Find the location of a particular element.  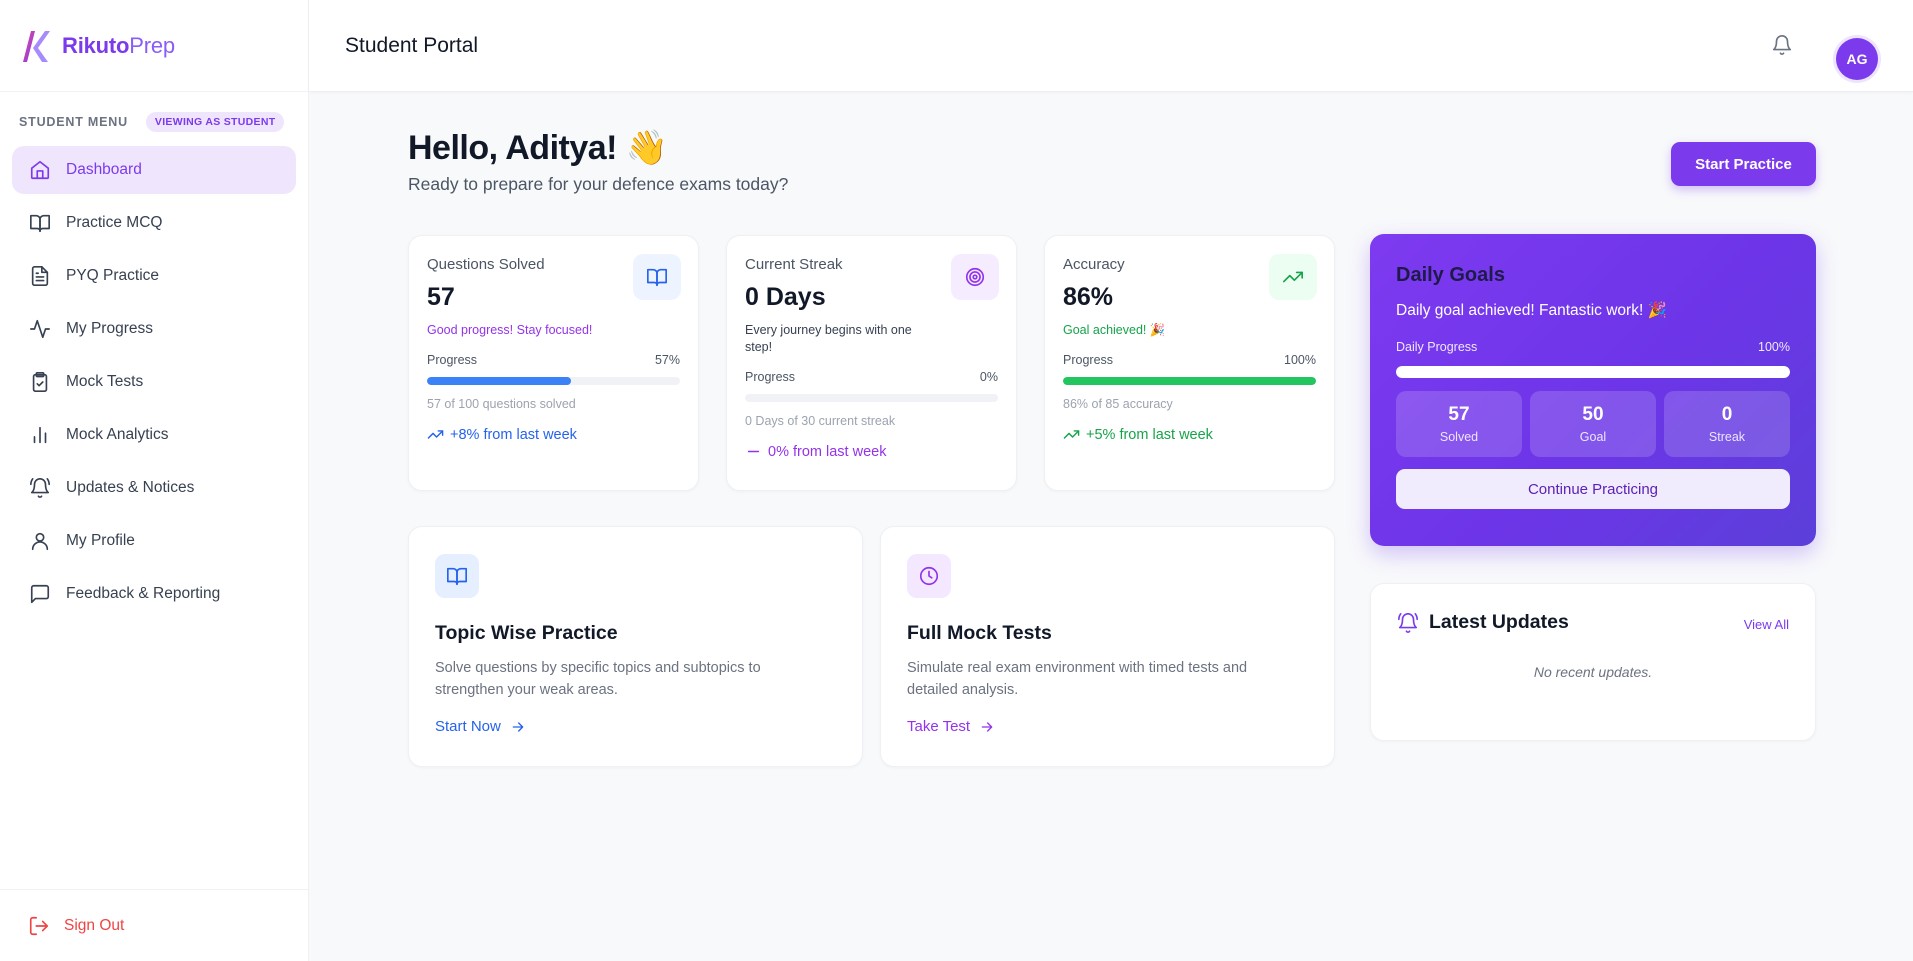

goal-stat: 50 Goal is located at coordinates (1593, 424).